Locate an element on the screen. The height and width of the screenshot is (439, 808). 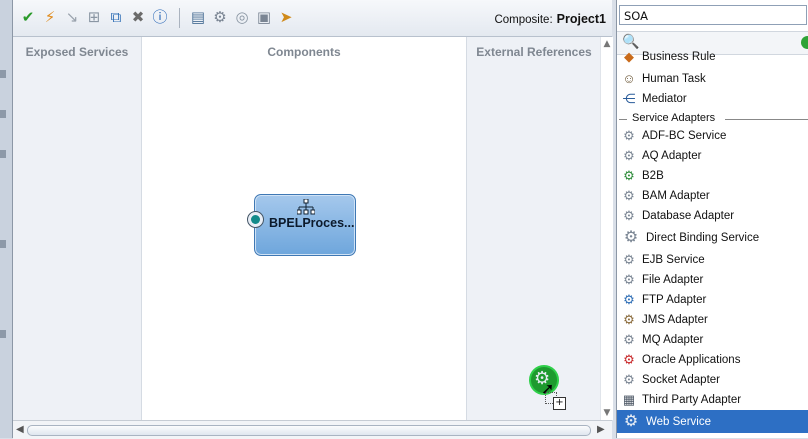
run-icon: ➤ is located at coordinates (286, 17).